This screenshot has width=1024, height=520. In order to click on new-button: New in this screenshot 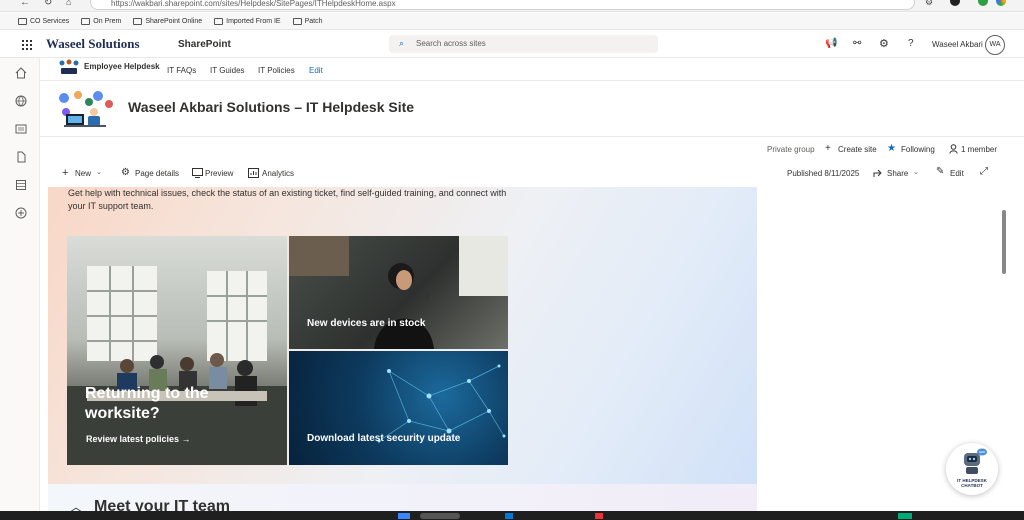, I will do `click(83, 173)`.